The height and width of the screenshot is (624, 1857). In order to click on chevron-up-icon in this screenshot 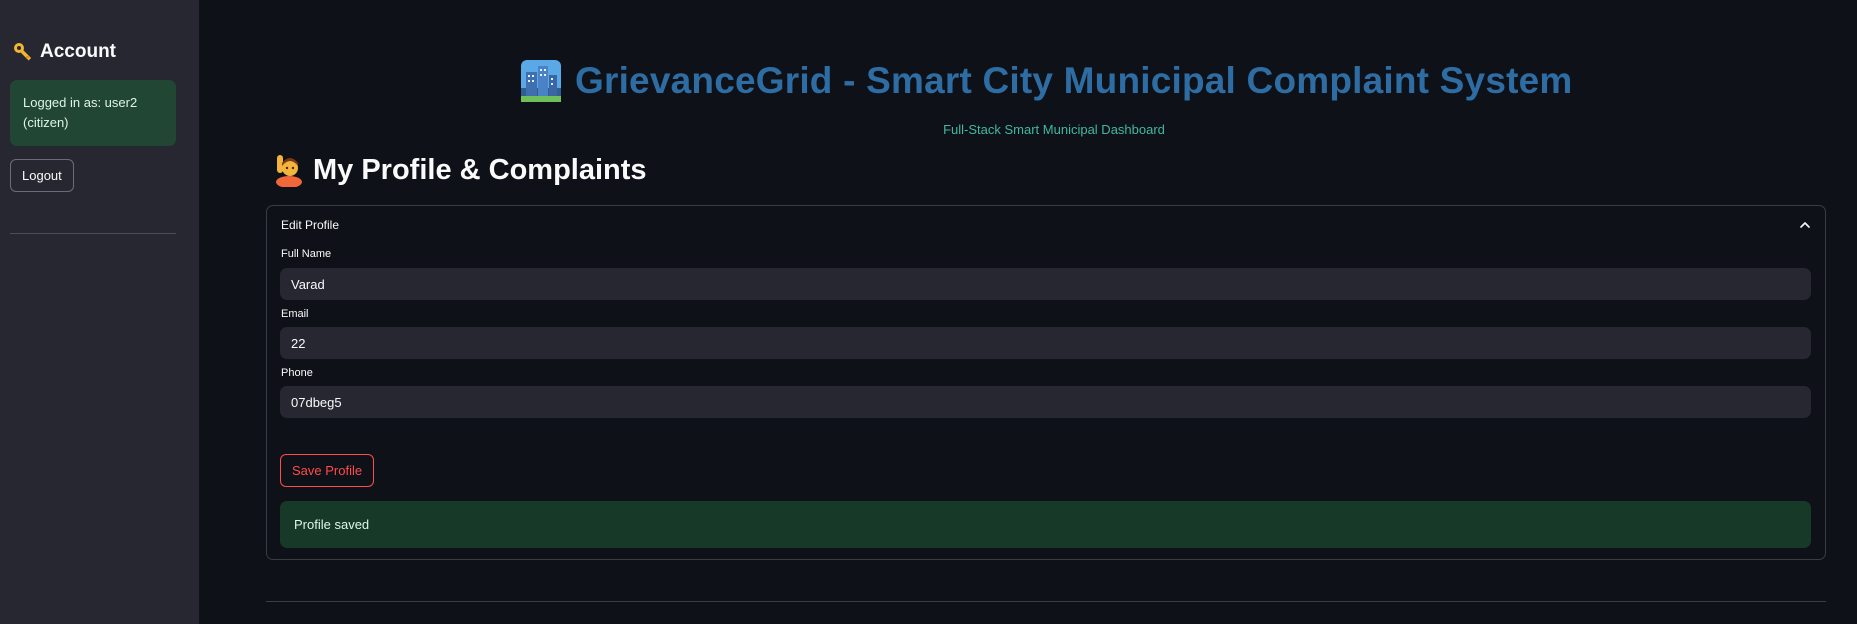, I will do `click(1805, 224)`.